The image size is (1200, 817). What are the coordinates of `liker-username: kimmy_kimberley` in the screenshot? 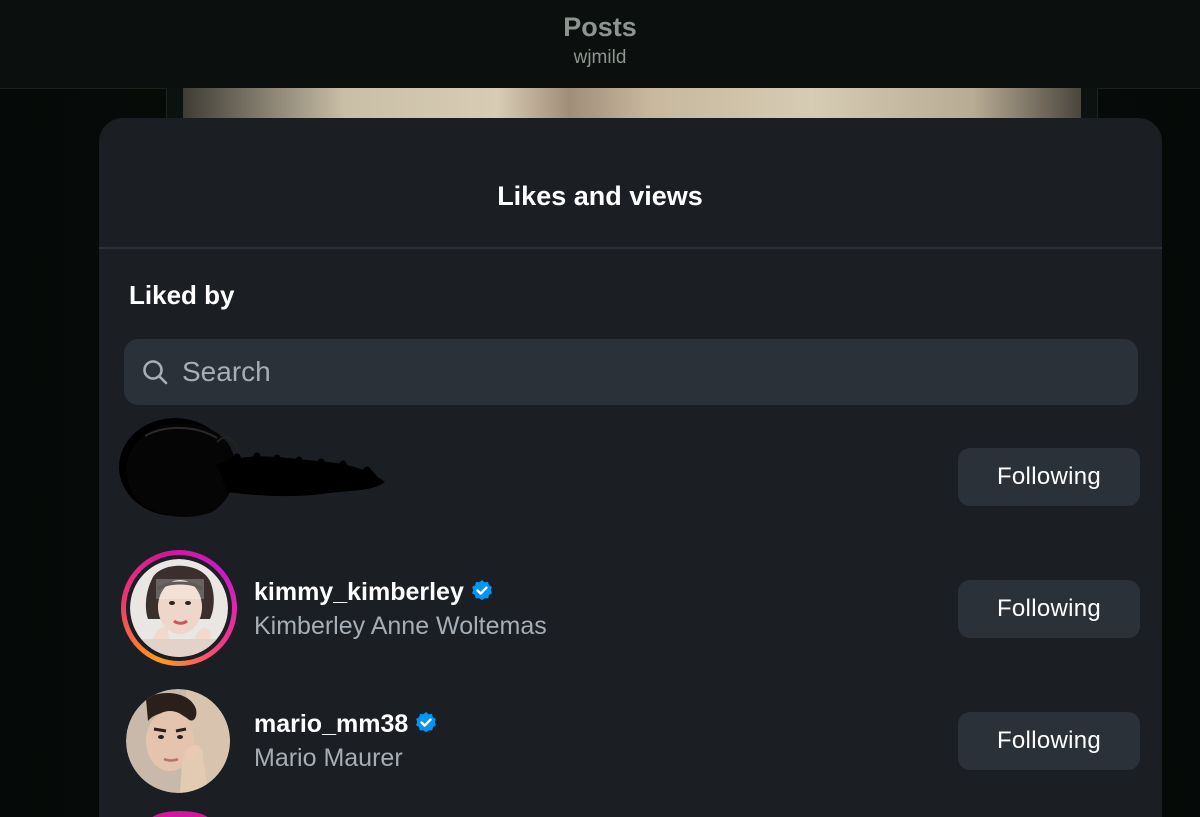 It's located at (374, 592).